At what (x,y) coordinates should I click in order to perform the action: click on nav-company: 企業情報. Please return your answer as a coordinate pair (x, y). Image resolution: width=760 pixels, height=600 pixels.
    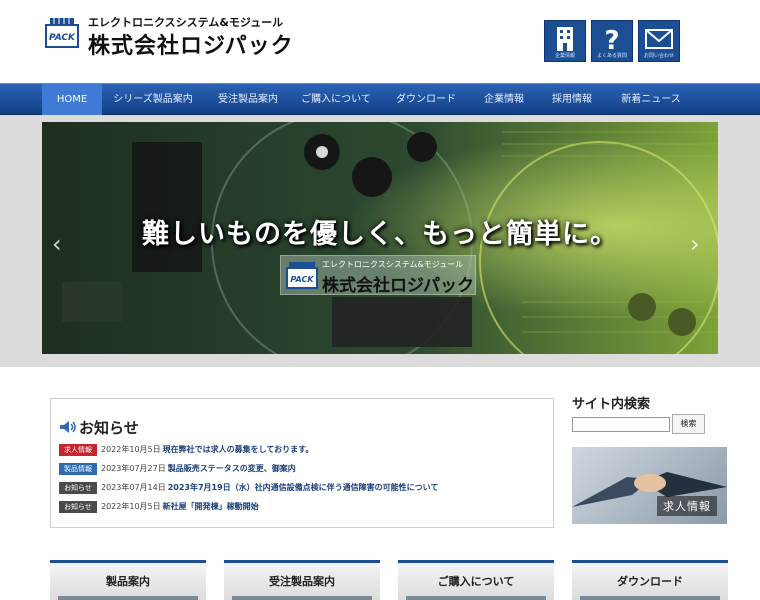
    Looking at the image, I should click on (504, 100).